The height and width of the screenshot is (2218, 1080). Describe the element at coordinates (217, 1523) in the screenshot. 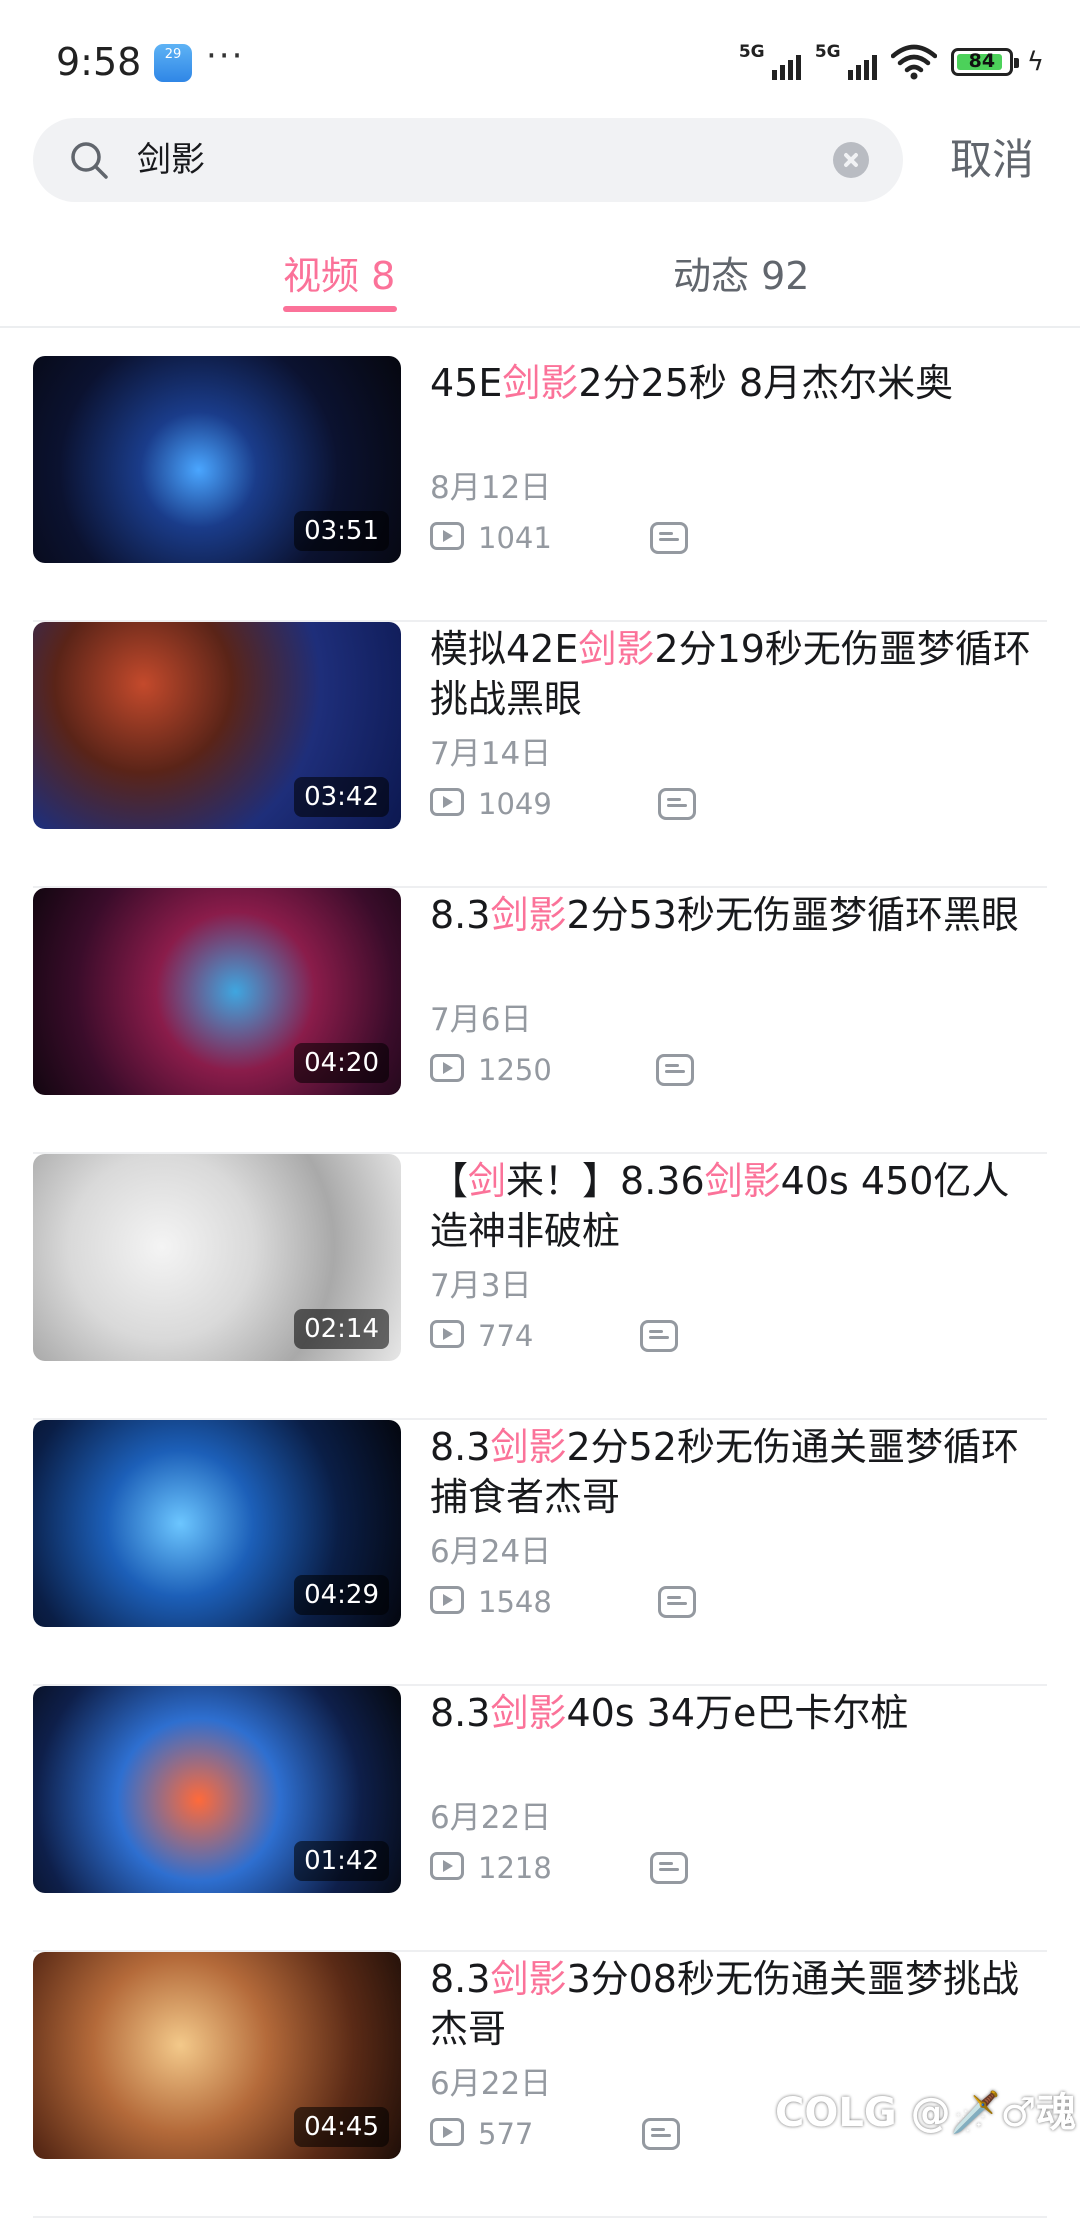

I see `video-thumbnail: 04:29` at that location.